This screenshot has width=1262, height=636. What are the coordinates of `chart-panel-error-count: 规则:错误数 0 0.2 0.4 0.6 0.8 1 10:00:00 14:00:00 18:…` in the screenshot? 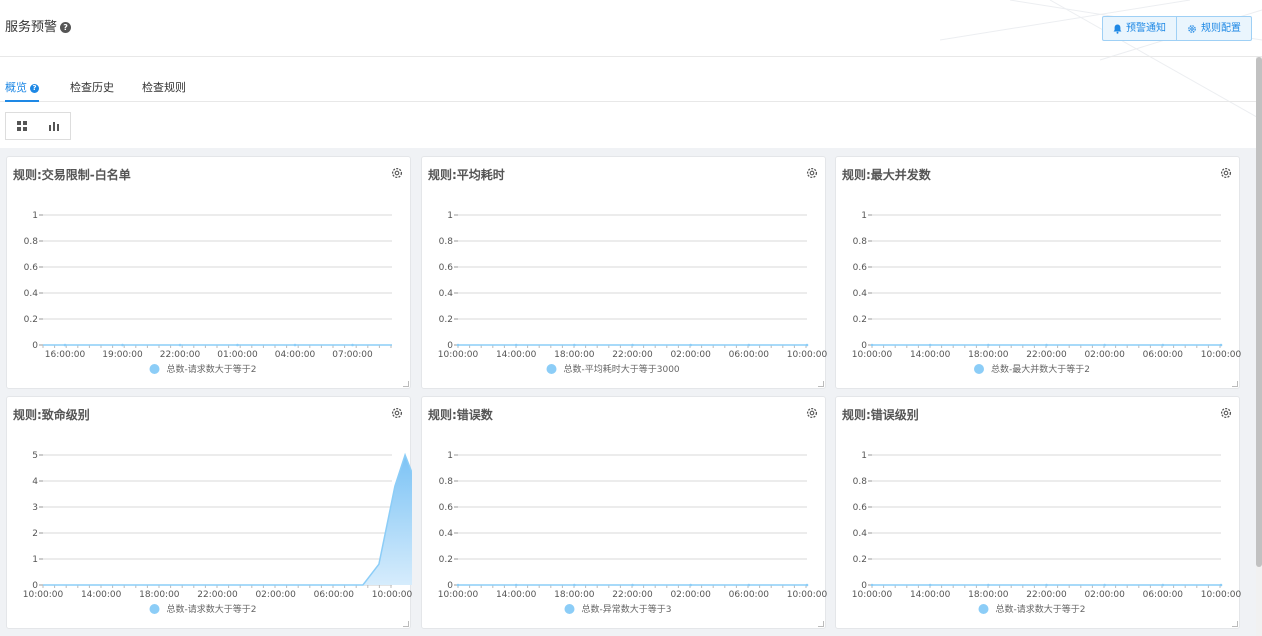 It's located at (624, 512).